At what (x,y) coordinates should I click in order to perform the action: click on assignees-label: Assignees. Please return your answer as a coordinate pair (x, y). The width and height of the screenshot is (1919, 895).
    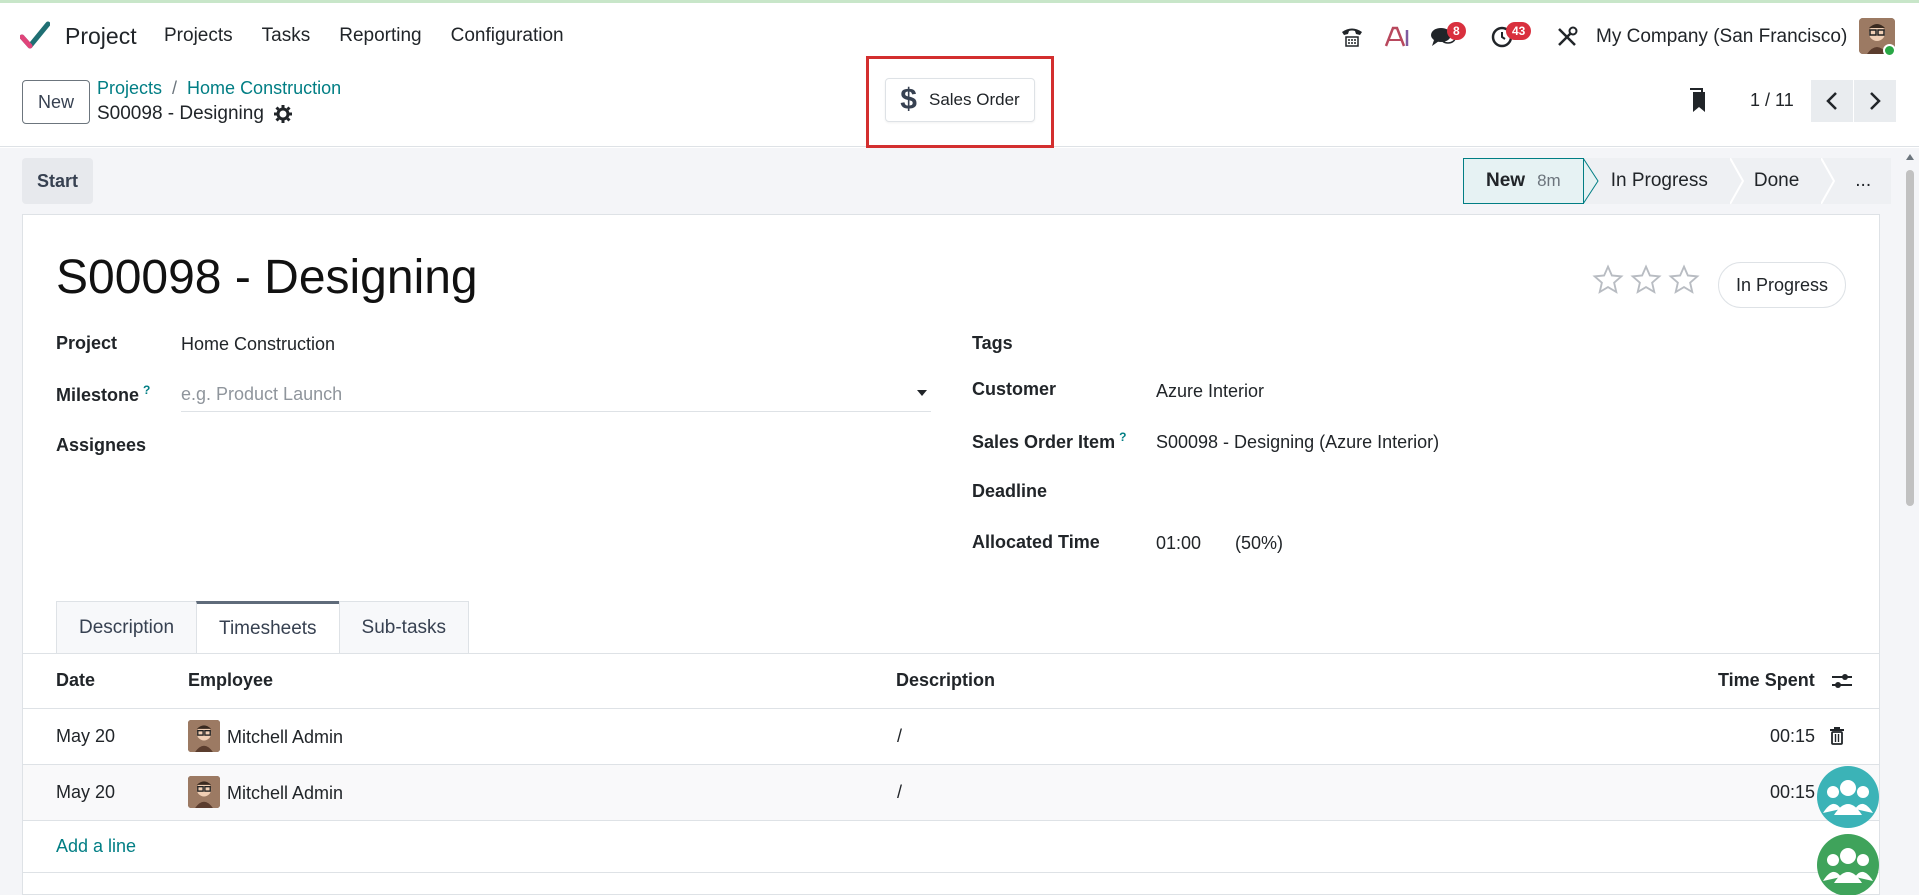
    Looking at the image, I should click on (101, 445).